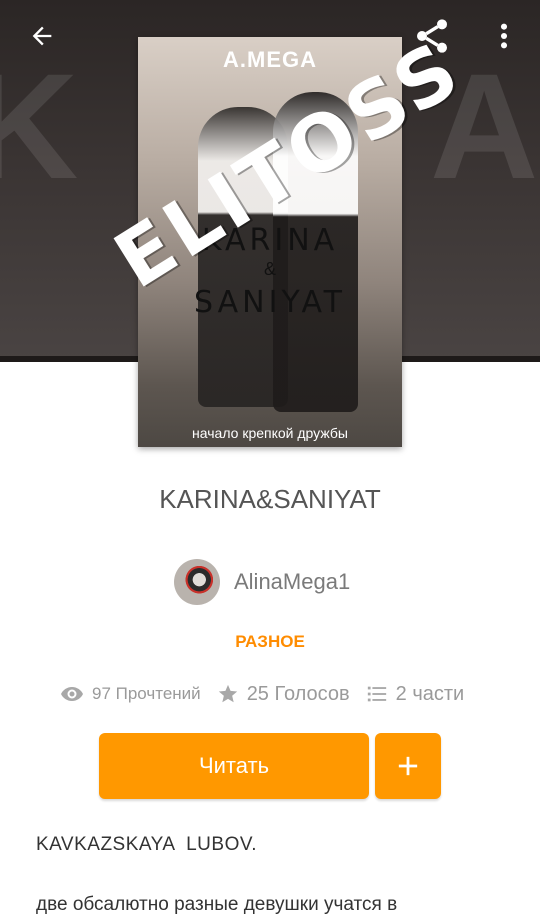  I want to click on author-link: AlinaMega1, so click(262, 582).